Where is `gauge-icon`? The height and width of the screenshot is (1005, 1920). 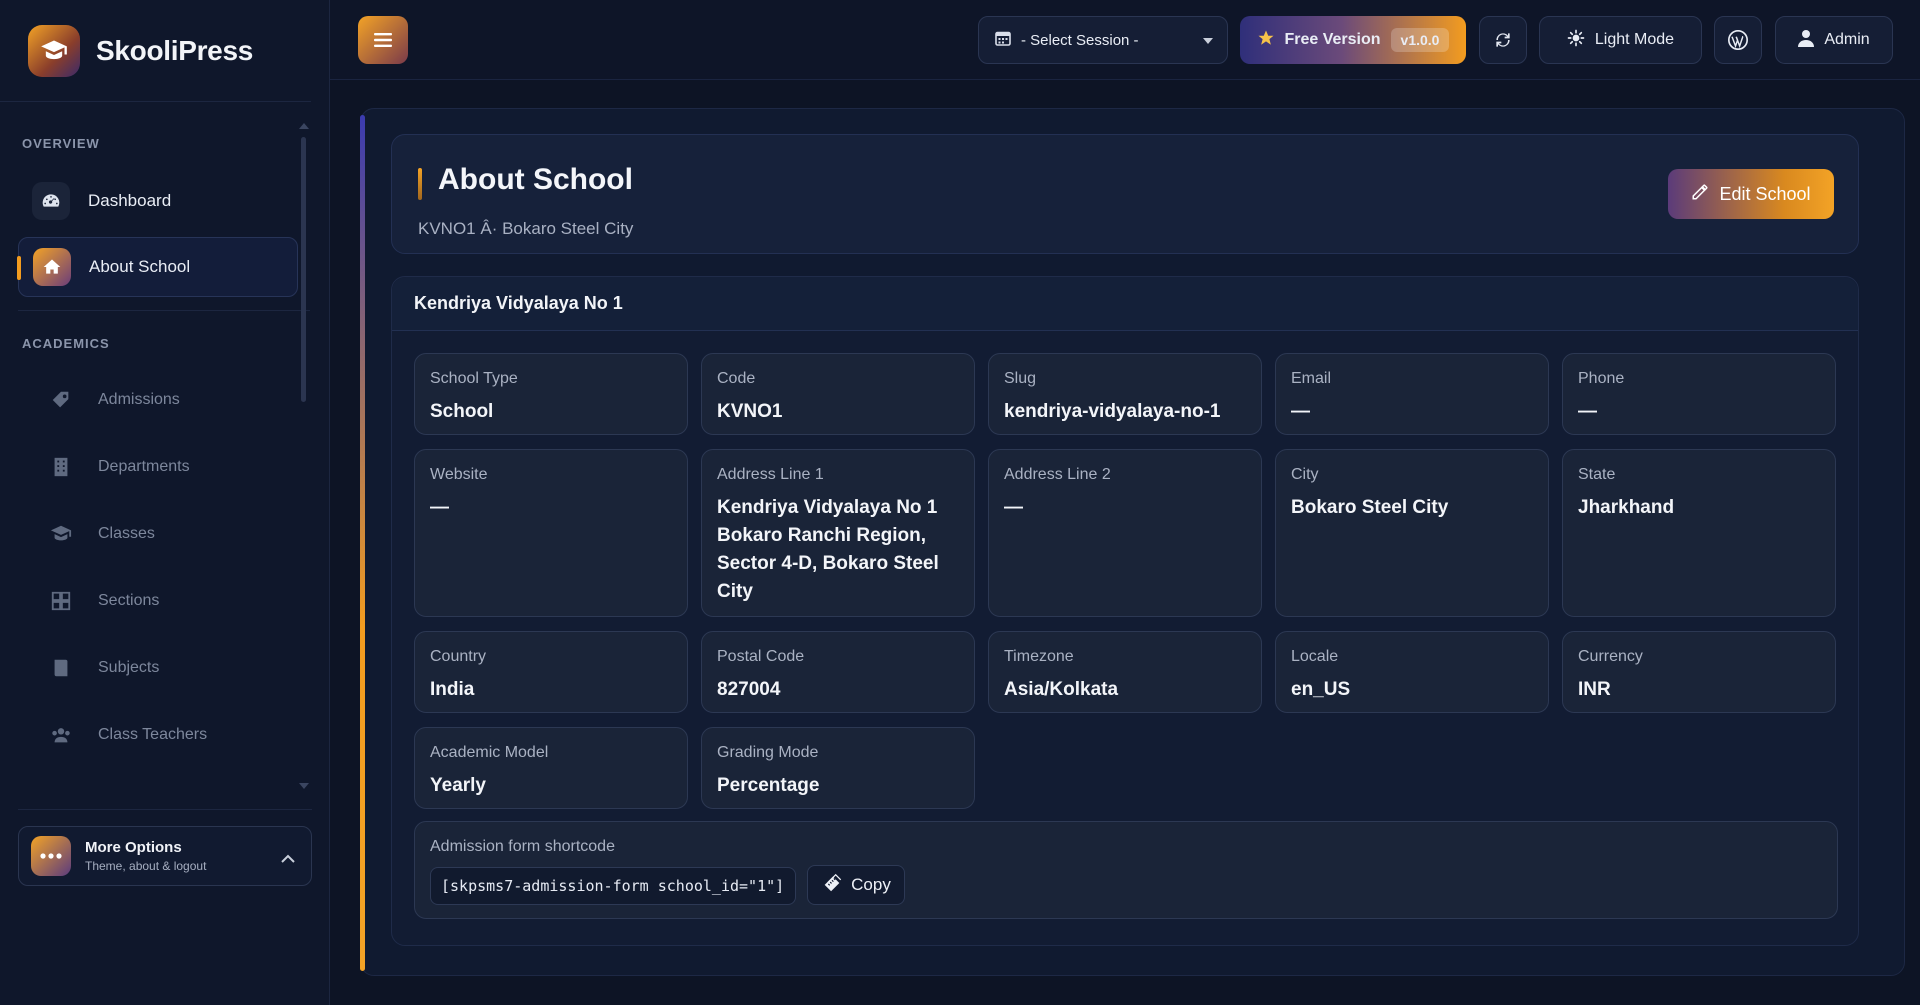 gauge-icon is located at coordinates (51, 201).